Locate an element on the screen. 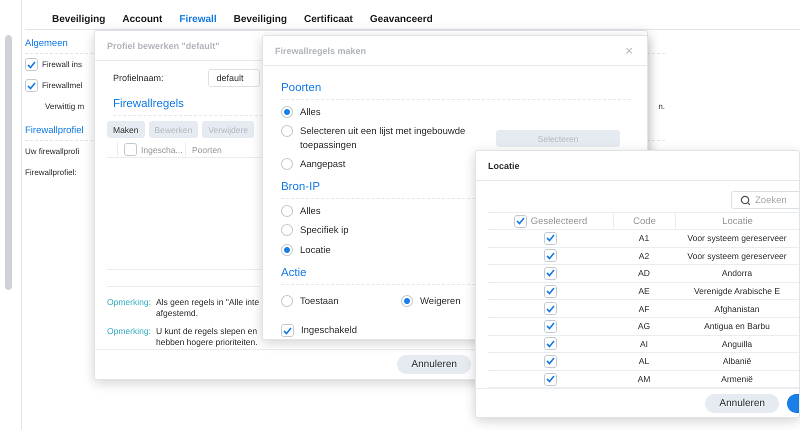  radio-label: Weigeren is located at coordinates (440, 301).